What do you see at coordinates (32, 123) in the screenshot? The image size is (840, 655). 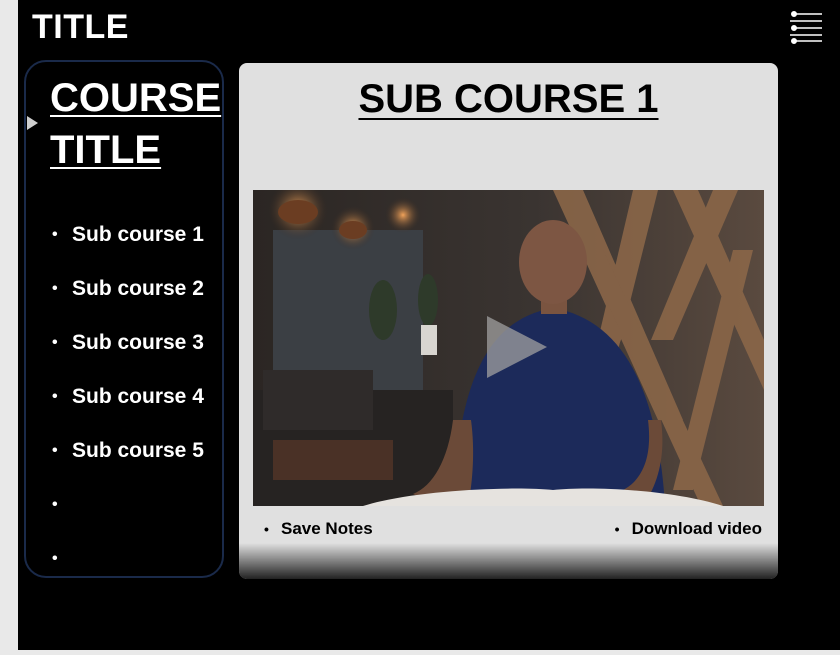 I see `triangle-right-icon` at bounding box center [32, 123].